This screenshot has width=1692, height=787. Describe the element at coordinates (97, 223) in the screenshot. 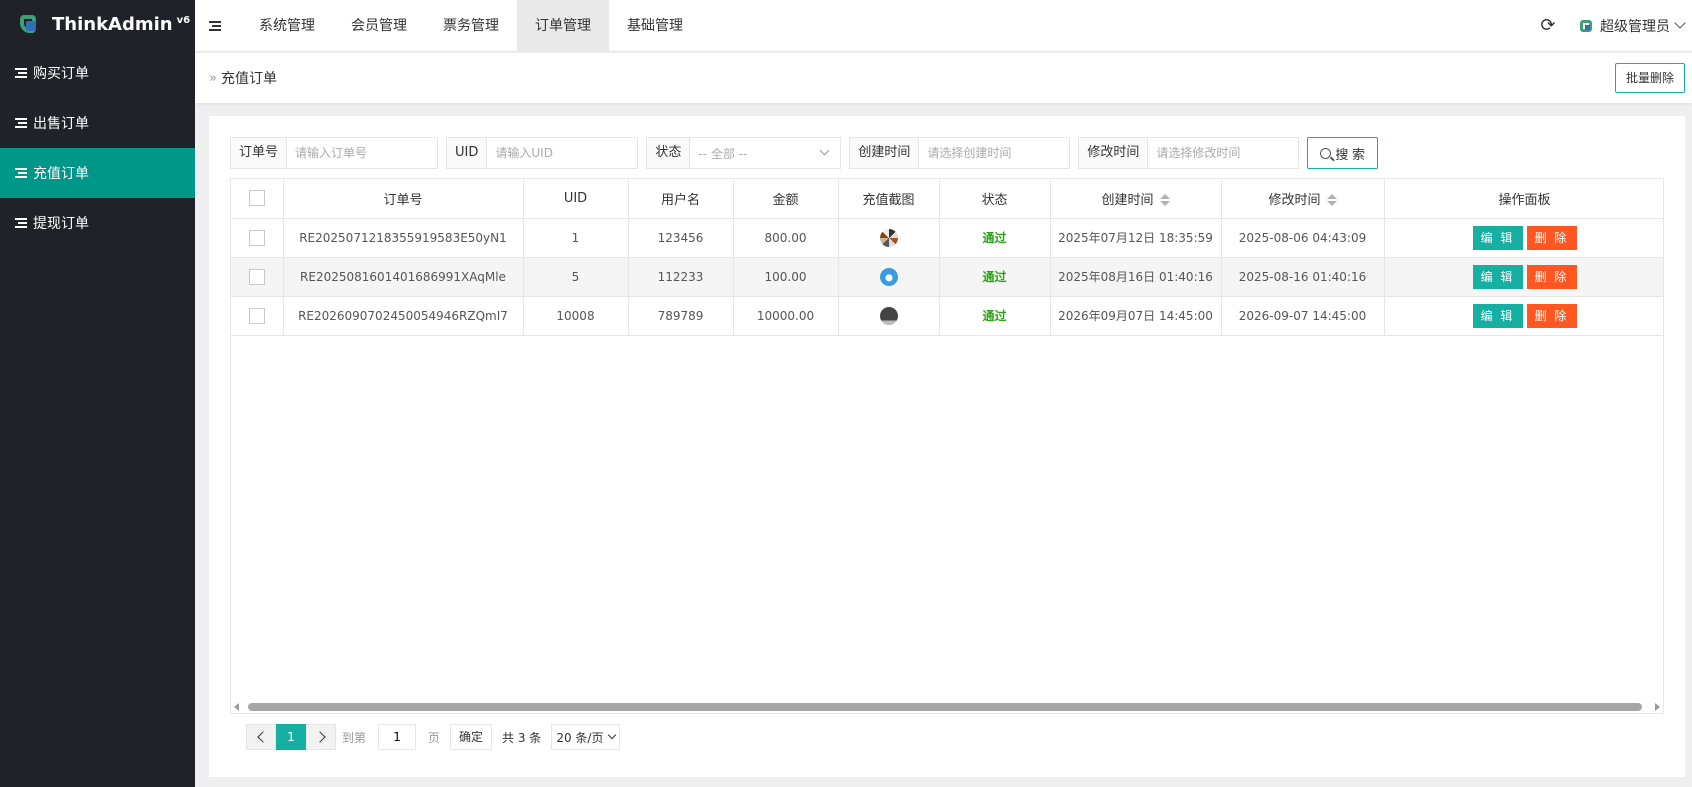

I see `sidebar-item-withdraw-orders: 提现订单` at that location.